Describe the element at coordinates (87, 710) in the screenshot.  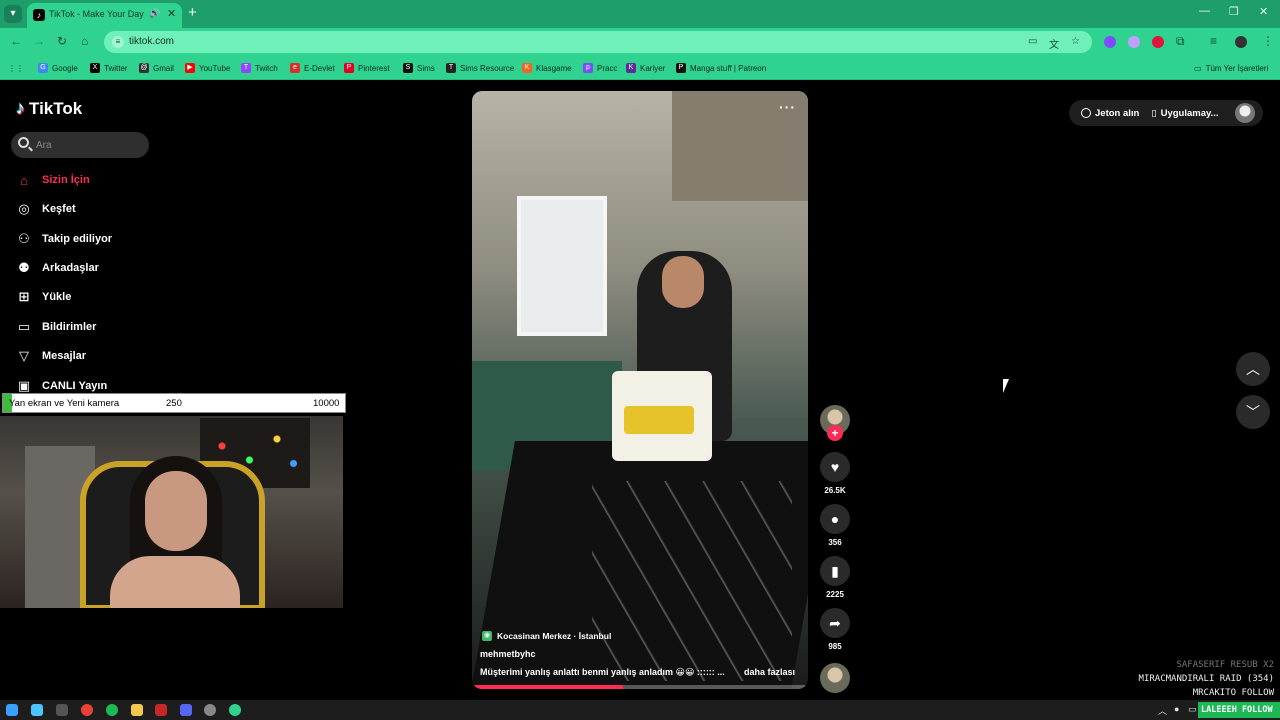
I see `chrome-taskbar-icon` at that location.